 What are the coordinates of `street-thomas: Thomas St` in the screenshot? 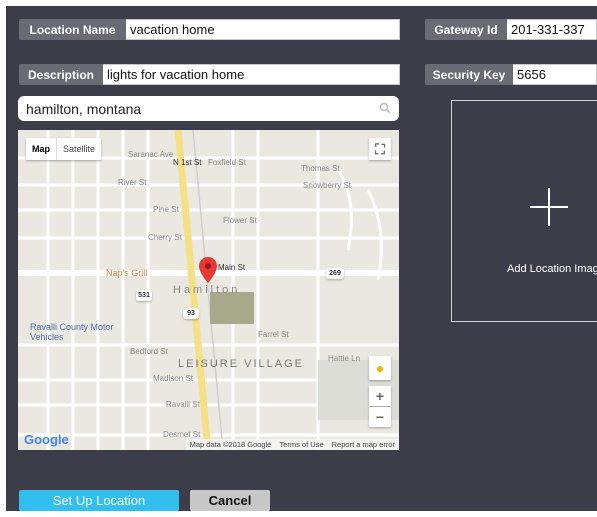 It's located at (320, 168).